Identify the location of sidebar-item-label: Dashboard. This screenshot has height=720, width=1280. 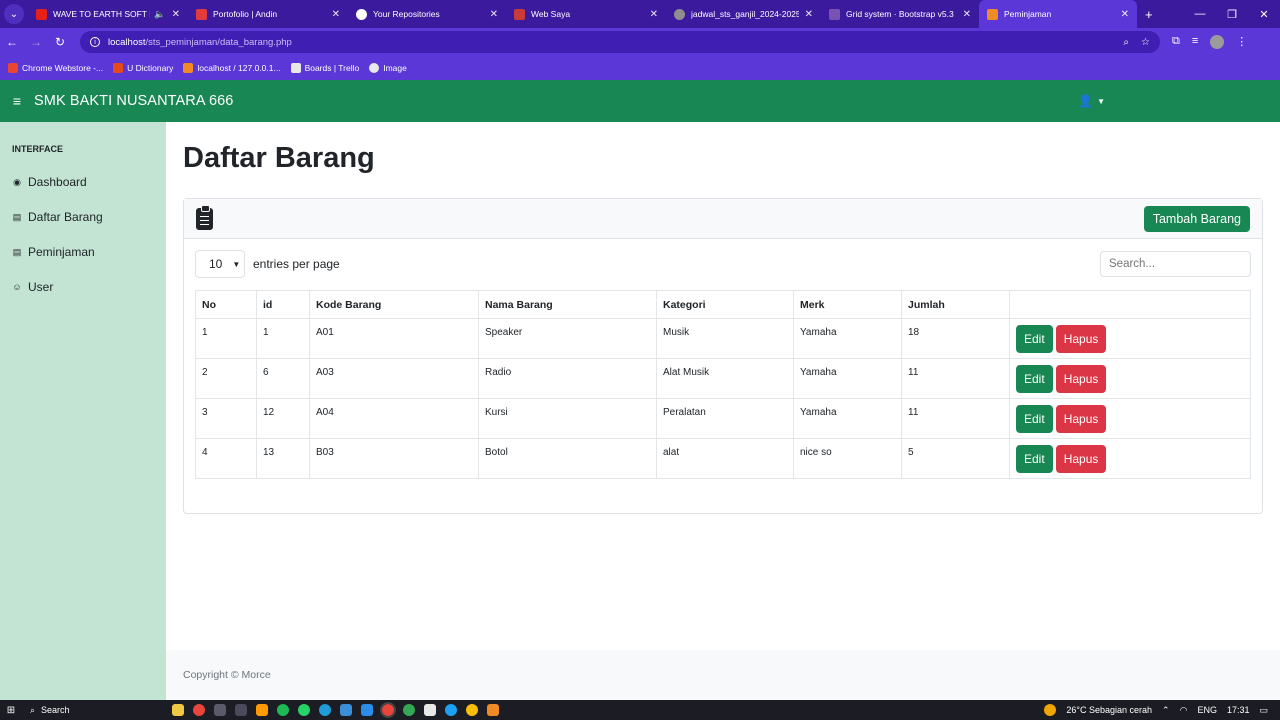
(57, 182).